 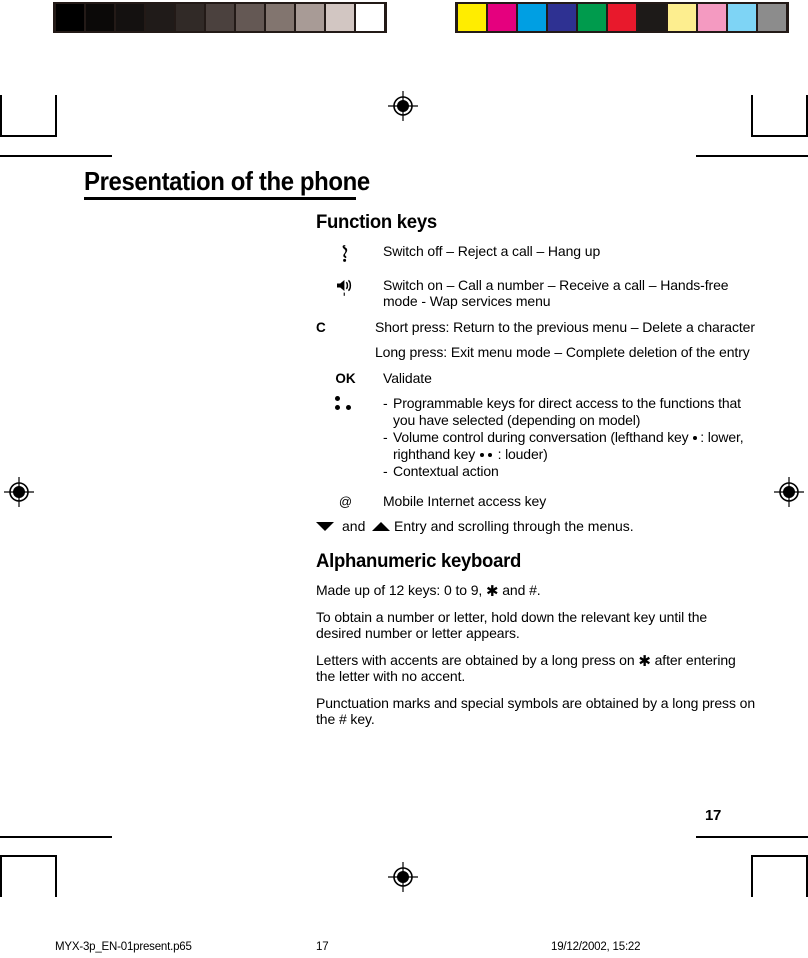 What do you see at coordinates (1, 876) in the screenshot?
I see `crop-mark-bottom-left-outer-v` at bounding box center [1, 876].